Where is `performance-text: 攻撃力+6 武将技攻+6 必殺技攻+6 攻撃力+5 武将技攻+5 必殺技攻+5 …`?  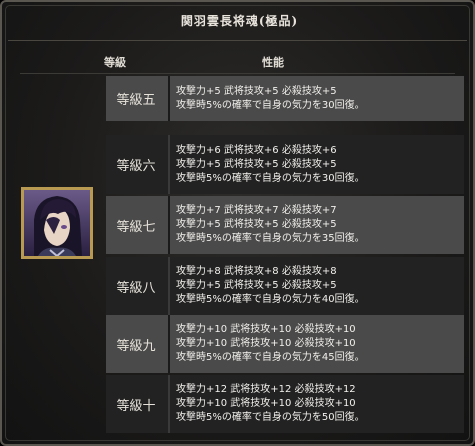
performance-text: 攻撃力+6 武将技攻+6 必殺技攻+6 攻撃力+5 武将技攻+5 必殺技攻+5 … is located at coordinates (270, 164).